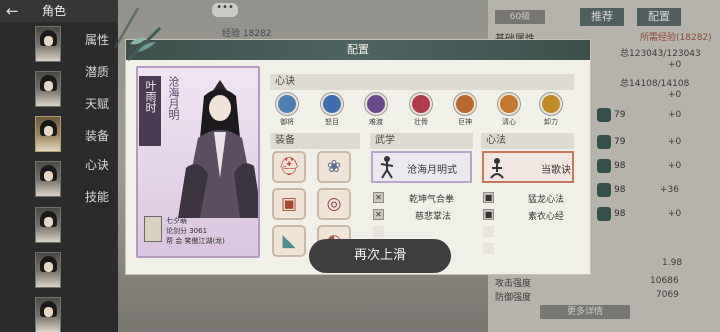 The height and width of the screenshot is (332, 720). I want to click on equipment-slot: ⛑, so click(289, 167).